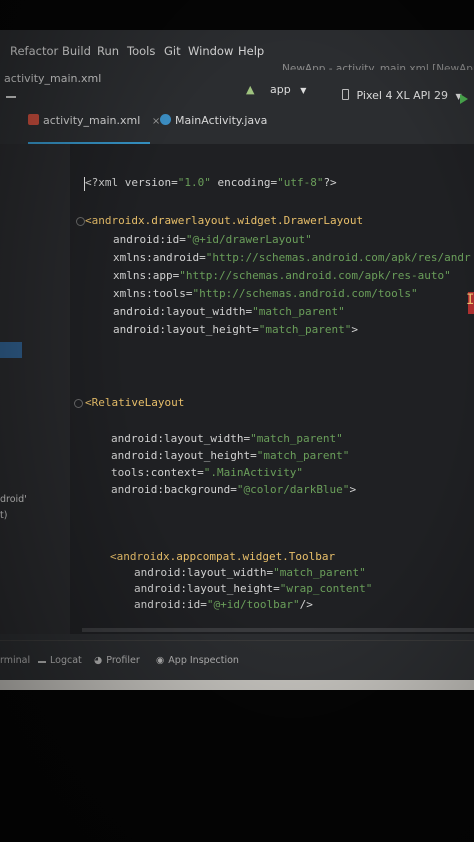  What do you see at coordinates (146, 275) in the screenshot?
I see `code-token: xmlns:app=` at bounding box center [146, 275].